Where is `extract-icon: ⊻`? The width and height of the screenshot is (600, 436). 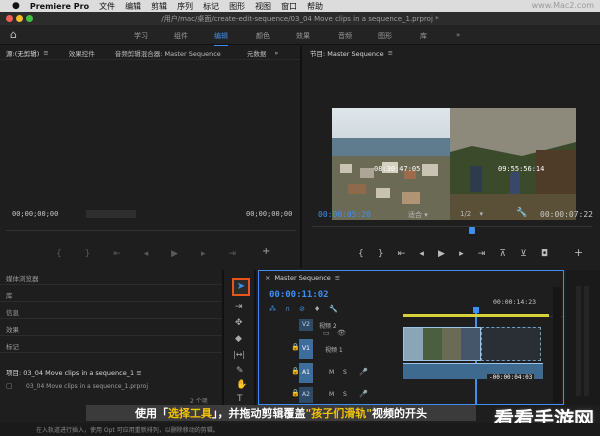
extract-icon: ⊻ is located at coordinates (523, 254).